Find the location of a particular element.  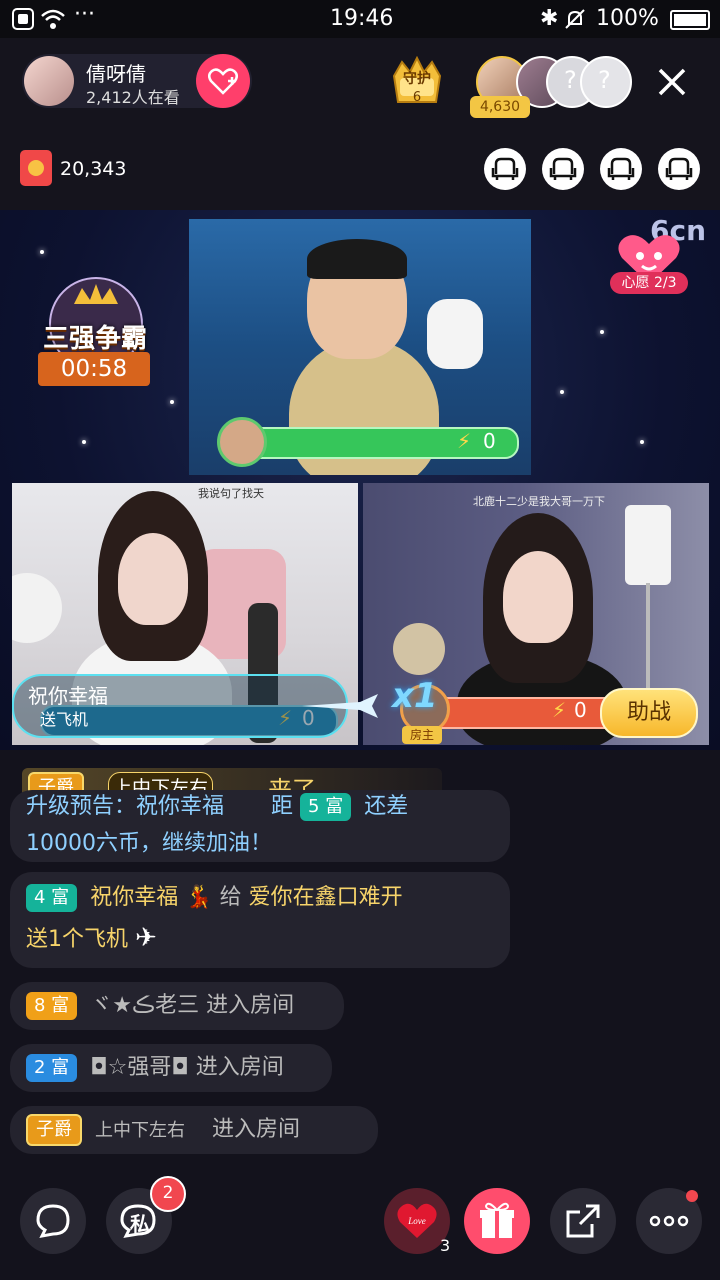

room-header: 倩呀倩 2,412人在看 守护 6 ? ? 4,630 is located at coordinates (360, 88).